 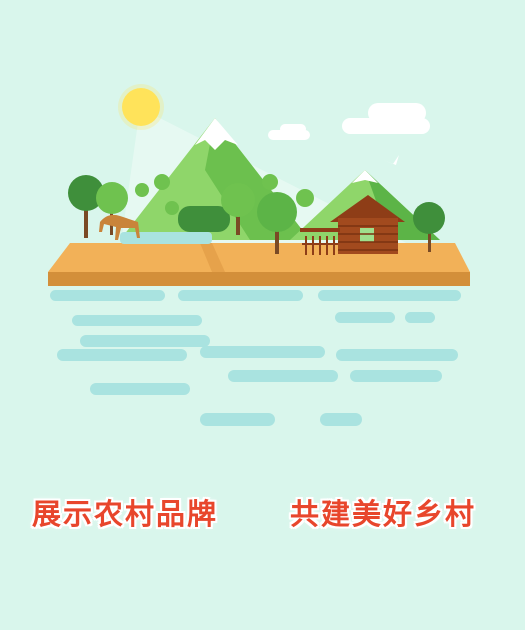 What do you see at coordinates (259, 264) in the screenshot?
I see `island` at bounding box center [259, 264].